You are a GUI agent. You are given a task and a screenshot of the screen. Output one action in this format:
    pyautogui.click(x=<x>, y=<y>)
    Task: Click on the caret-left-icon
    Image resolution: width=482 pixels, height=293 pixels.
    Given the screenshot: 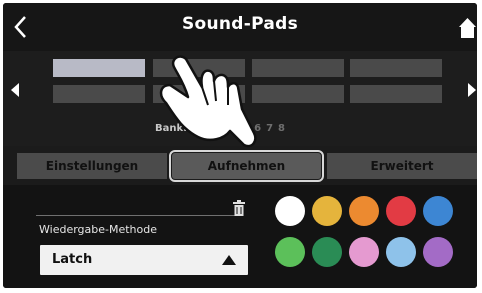 What is the action you would take?
    pyautogui.click(x=15, y=90)
    